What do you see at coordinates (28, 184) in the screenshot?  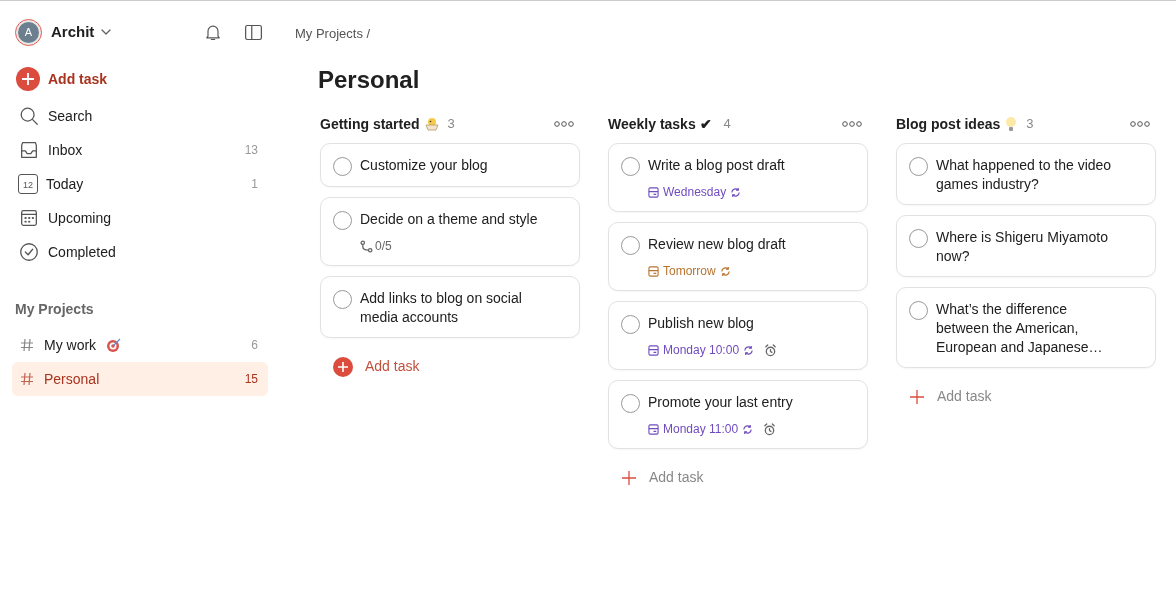 I see `calendar-icon: 12` at bounding box center [28, 184].